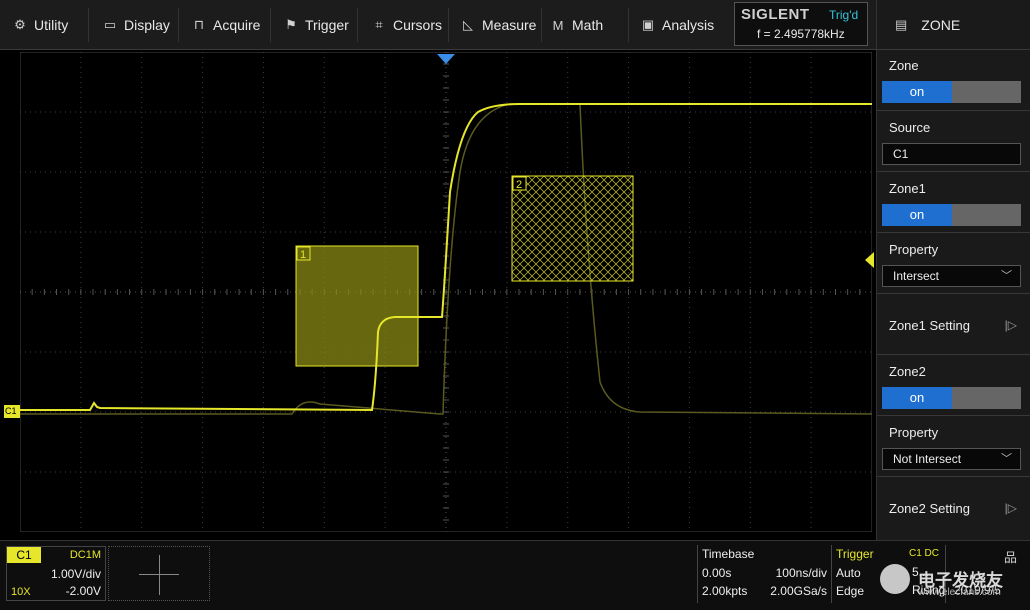  What do you see at coordinates (509, 25) in the screenshot?
I see `menu-measure-label: Measure` at bounding box center [509, 25].